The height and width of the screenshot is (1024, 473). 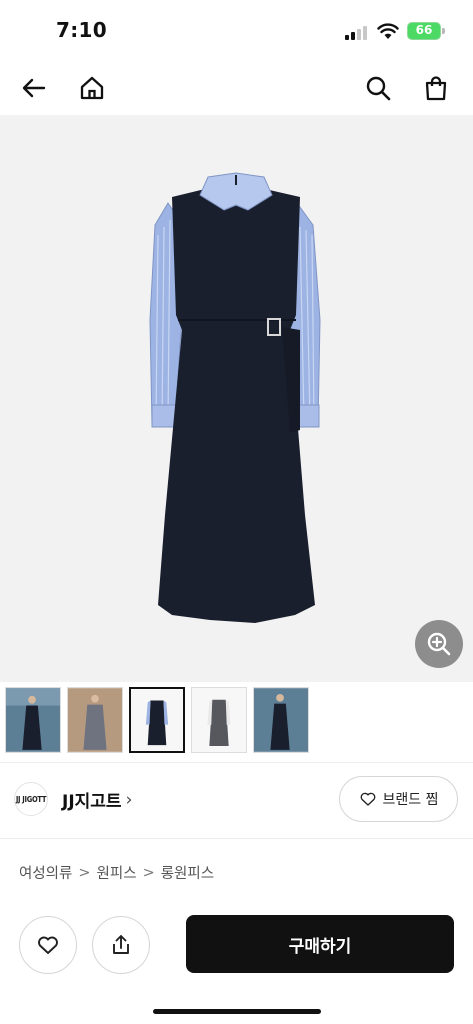 I want to click on search-button, so click(x=378, y=88).